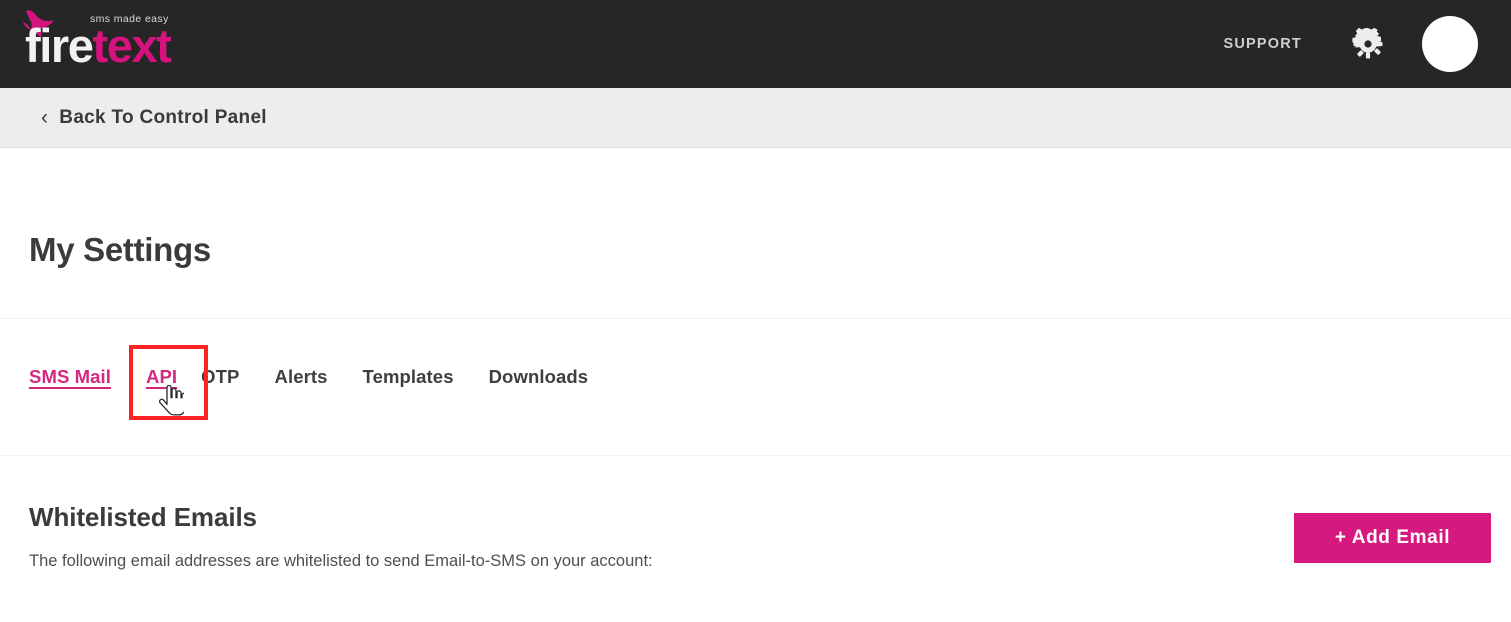 The width and height of the screenshot is (1511, 622). What do you see at coordinates (1263, 44) in the screenshot?
I see `support-link: SUPPORT` at bounding box center [1263, 44].